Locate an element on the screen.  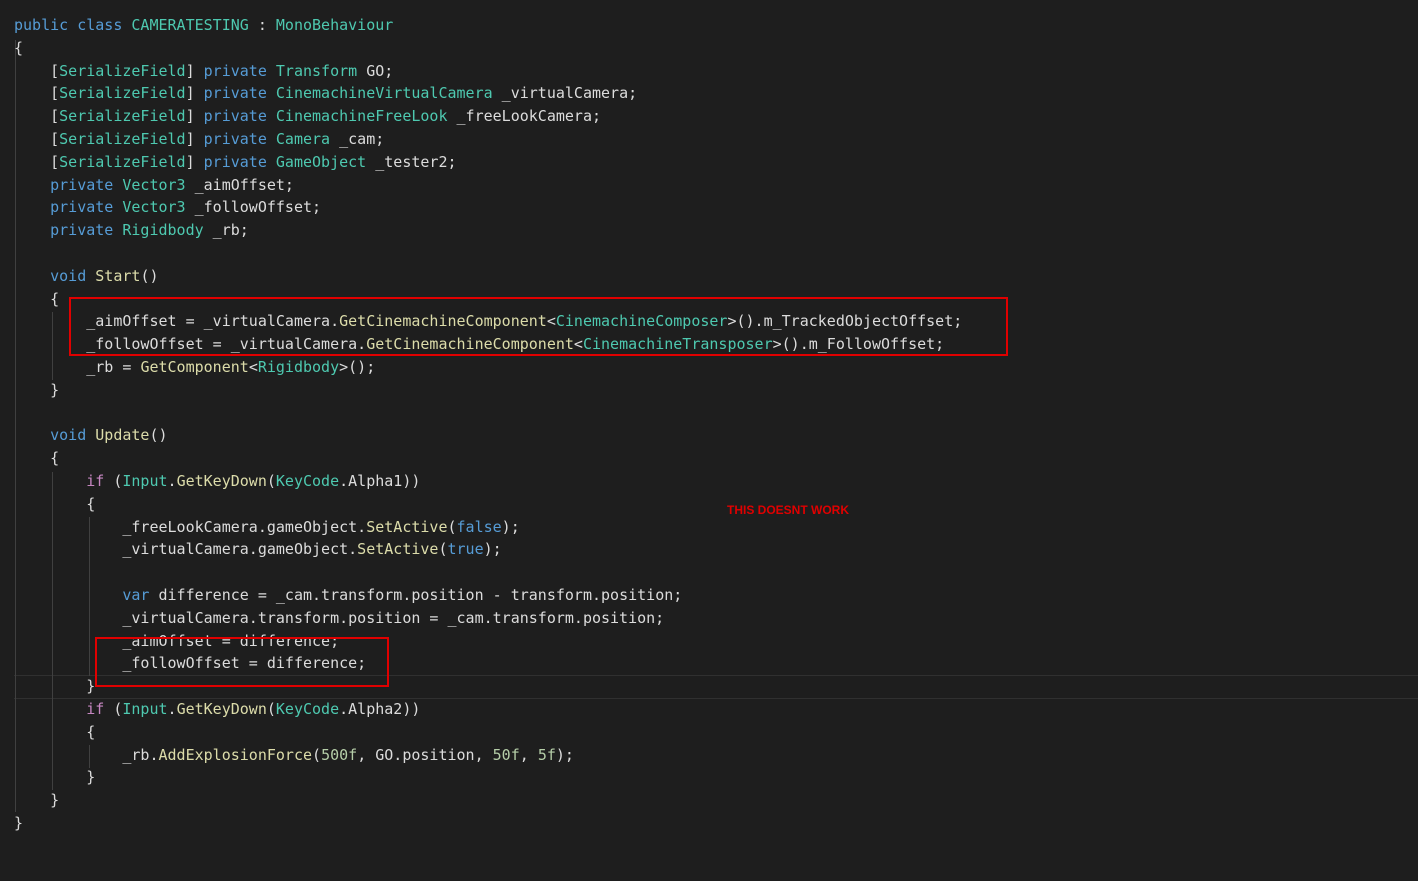
code-token: Rigidbody is located at coordinates (163, 230).